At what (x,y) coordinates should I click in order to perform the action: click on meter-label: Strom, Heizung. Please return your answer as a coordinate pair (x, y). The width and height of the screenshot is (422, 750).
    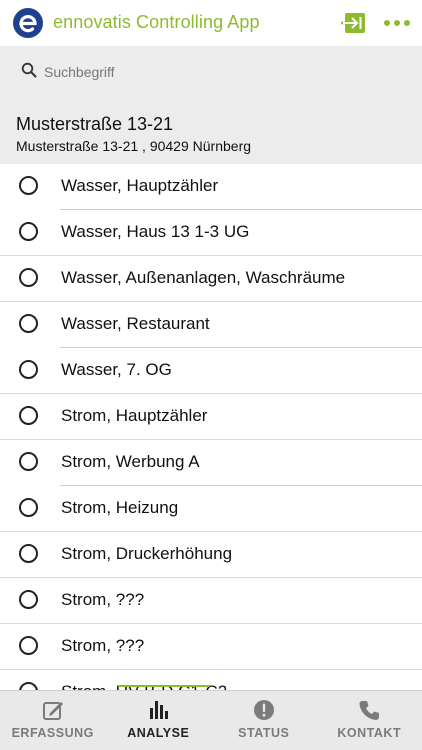
    Looking at the image, I should click on (120, 507).